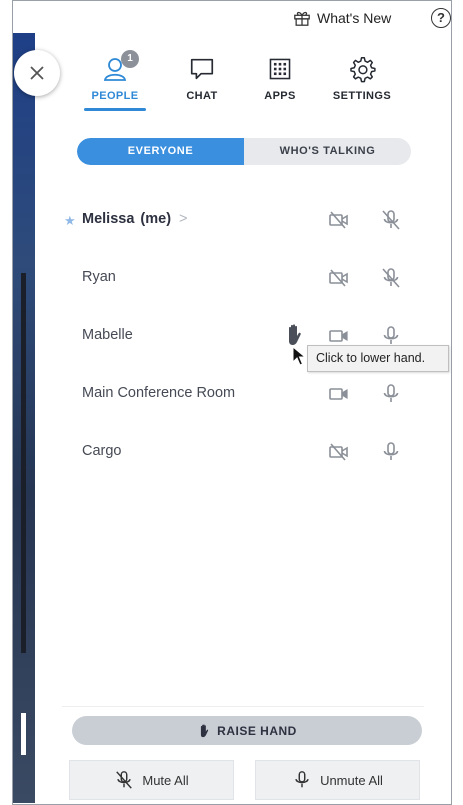 Image resolution: width=463 pixels, height=805 pixels. Describe the element at coordinates (160, 151) in the screenshot. I see `filter-everyone: EVERYONE` at that location.